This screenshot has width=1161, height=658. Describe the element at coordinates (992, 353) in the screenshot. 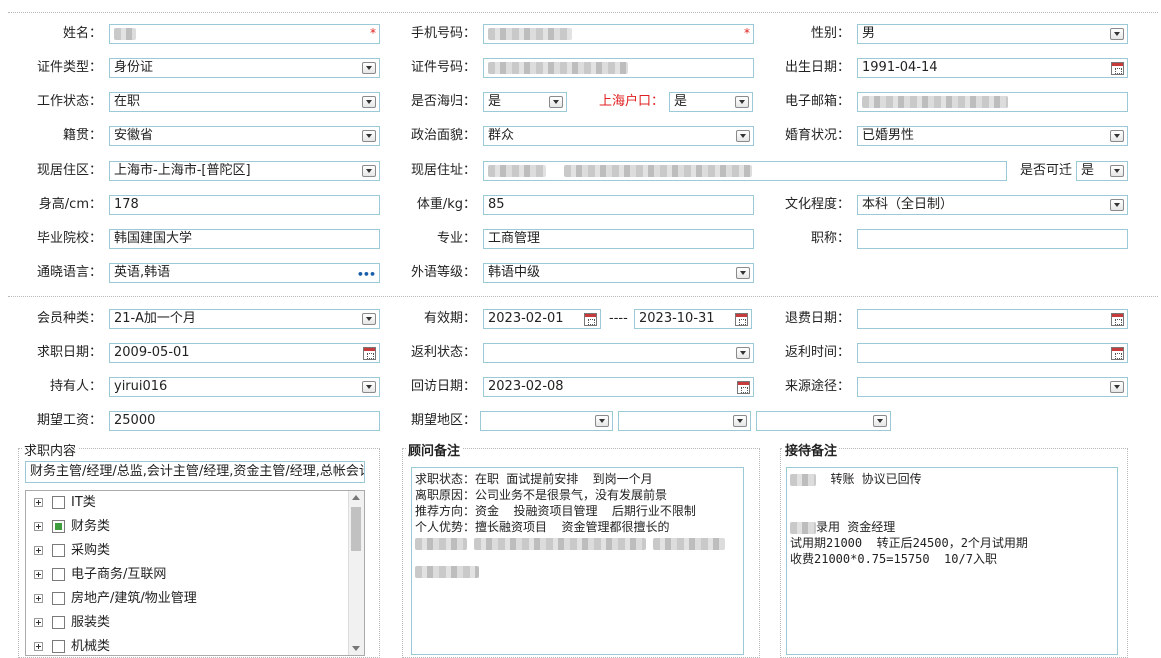

I see `rebate-time-input` at that location.